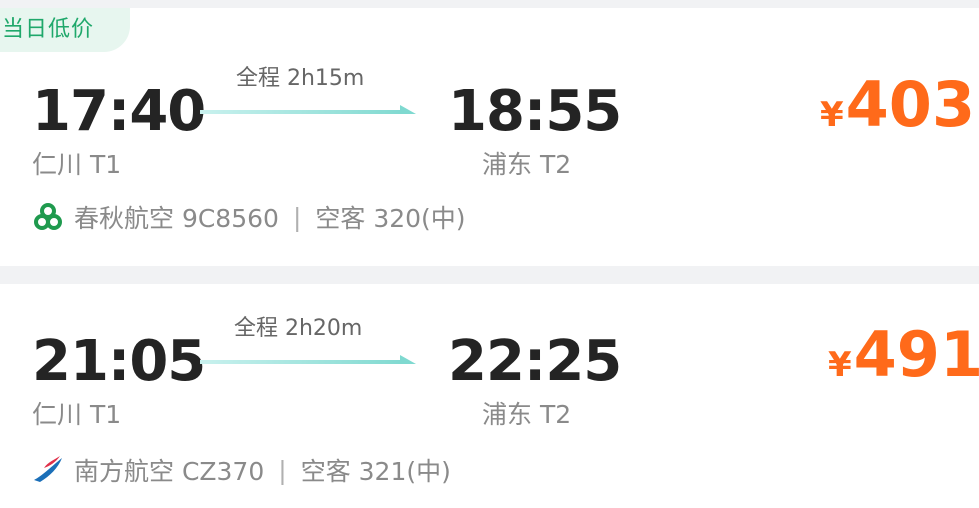  I want to click on aircraft-type: 空客 321(中), so click(375, 471).